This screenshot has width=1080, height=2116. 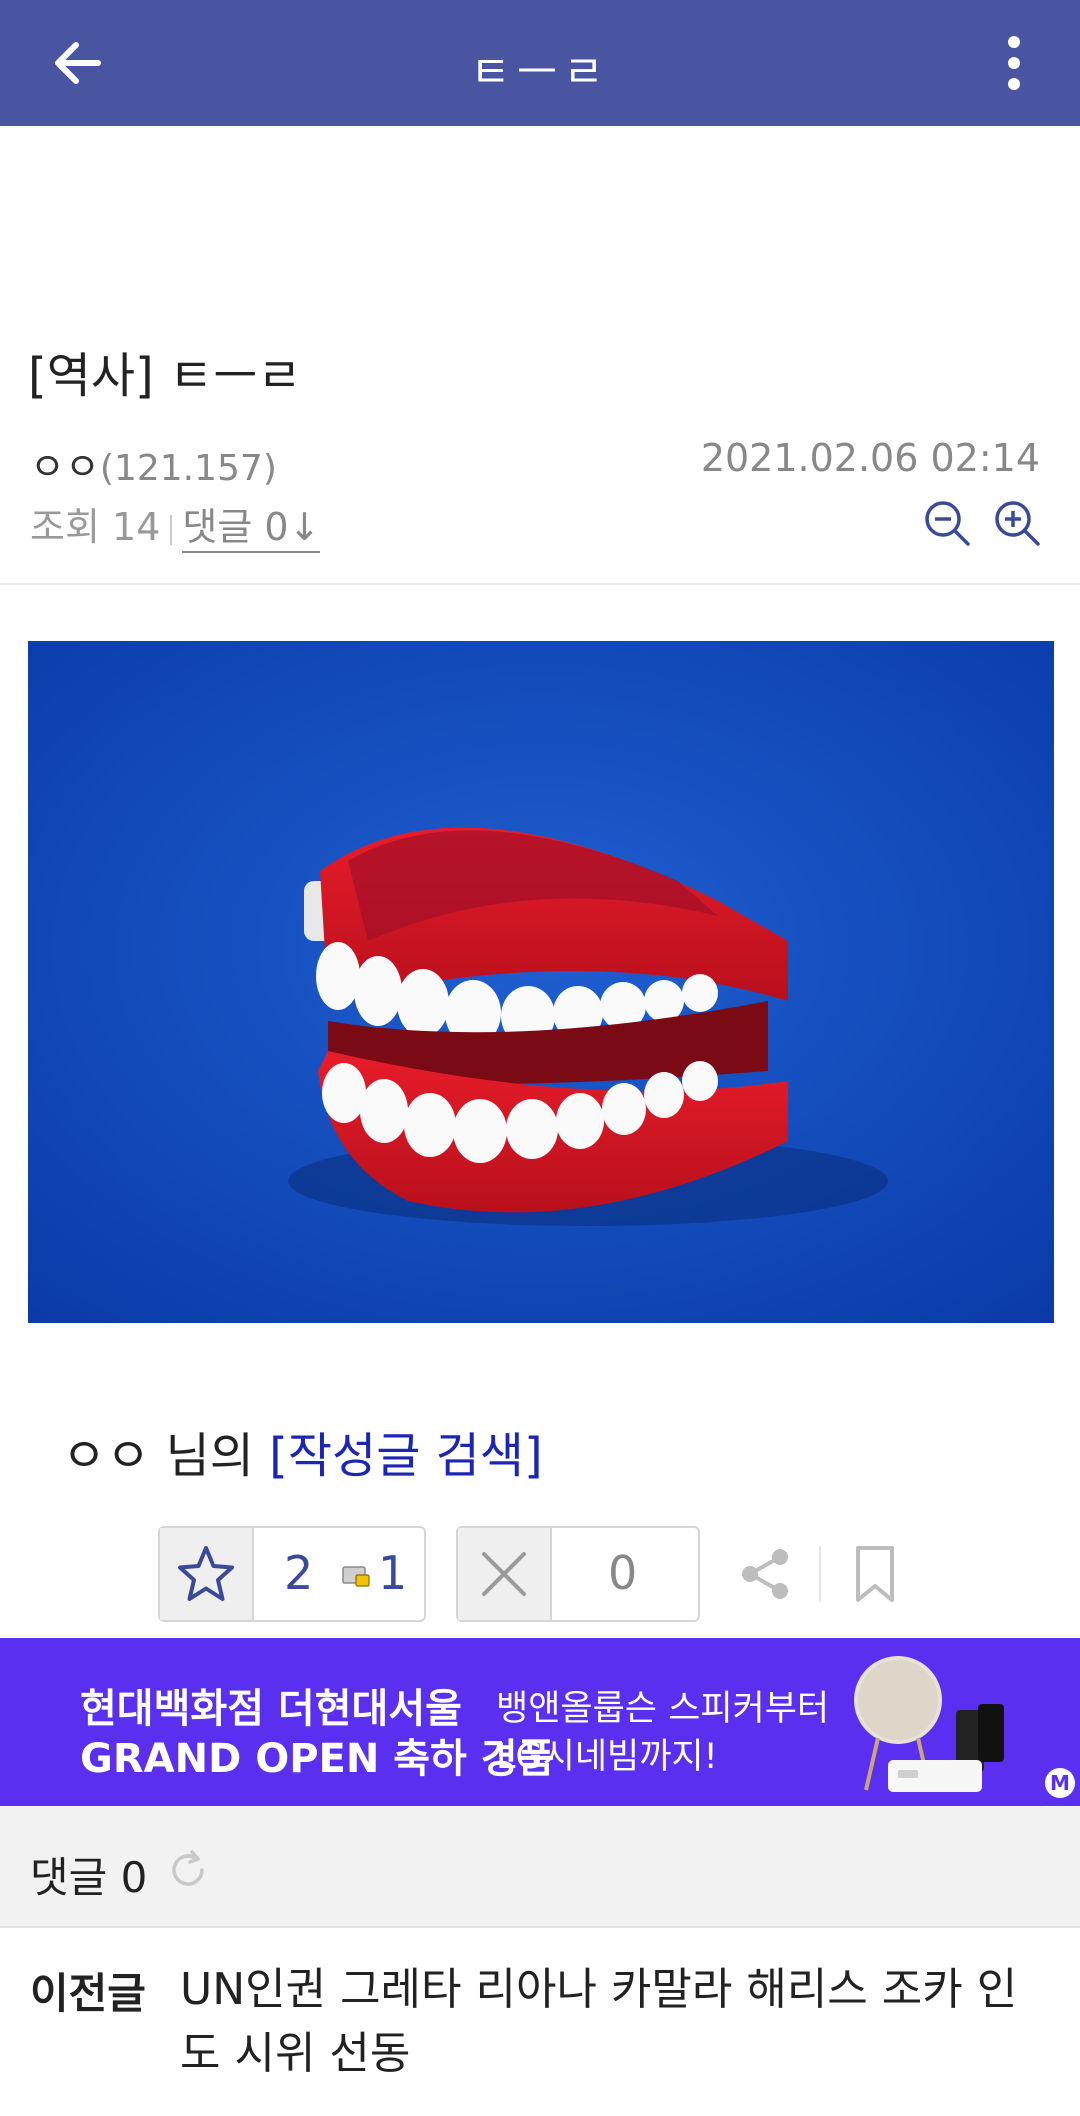 What do you see at coordinates (765, 1574) in the screenshot?
I see `share-icon` at bounding box center [765, 1574].